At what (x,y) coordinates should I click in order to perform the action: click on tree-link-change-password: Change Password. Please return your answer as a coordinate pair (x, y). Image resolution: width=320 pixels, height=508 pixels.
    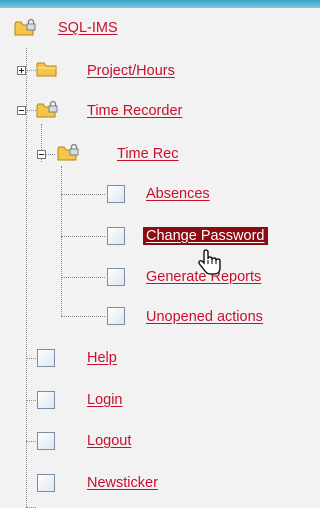
    Looking at the image, I should click on (205, 236).